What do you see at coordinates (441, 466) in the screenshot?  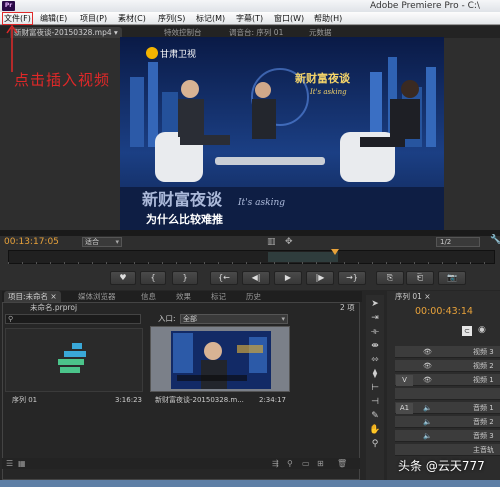 I see `watermark: 头条 @云天777` at bounding box center [441, 466].